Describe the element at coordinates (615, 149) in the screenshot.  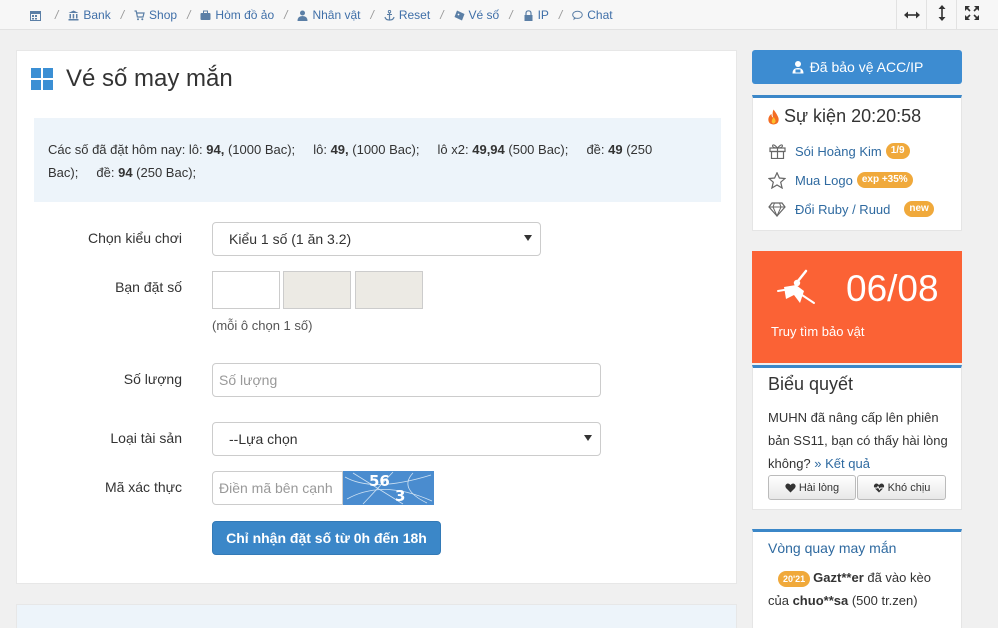
I see `info-number: 49` at that location.